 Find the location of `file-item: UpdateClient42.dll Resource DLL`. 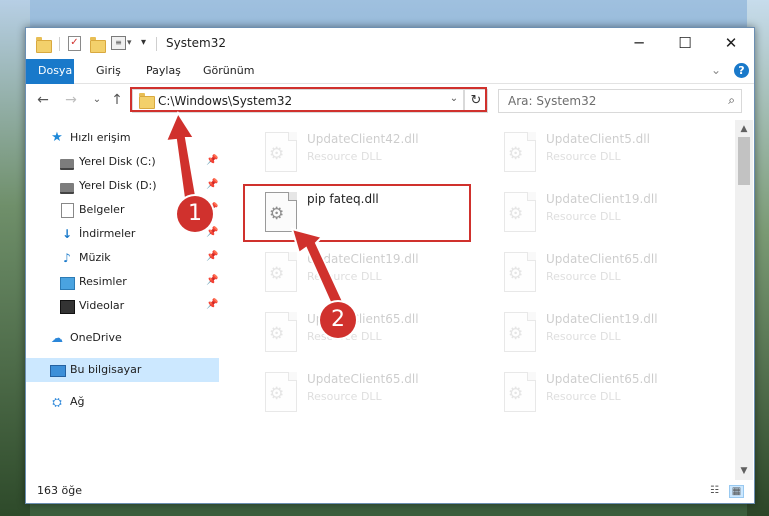

file-item: UpdateClient42.dll Resource DLL is located at coordinates (367, 152).